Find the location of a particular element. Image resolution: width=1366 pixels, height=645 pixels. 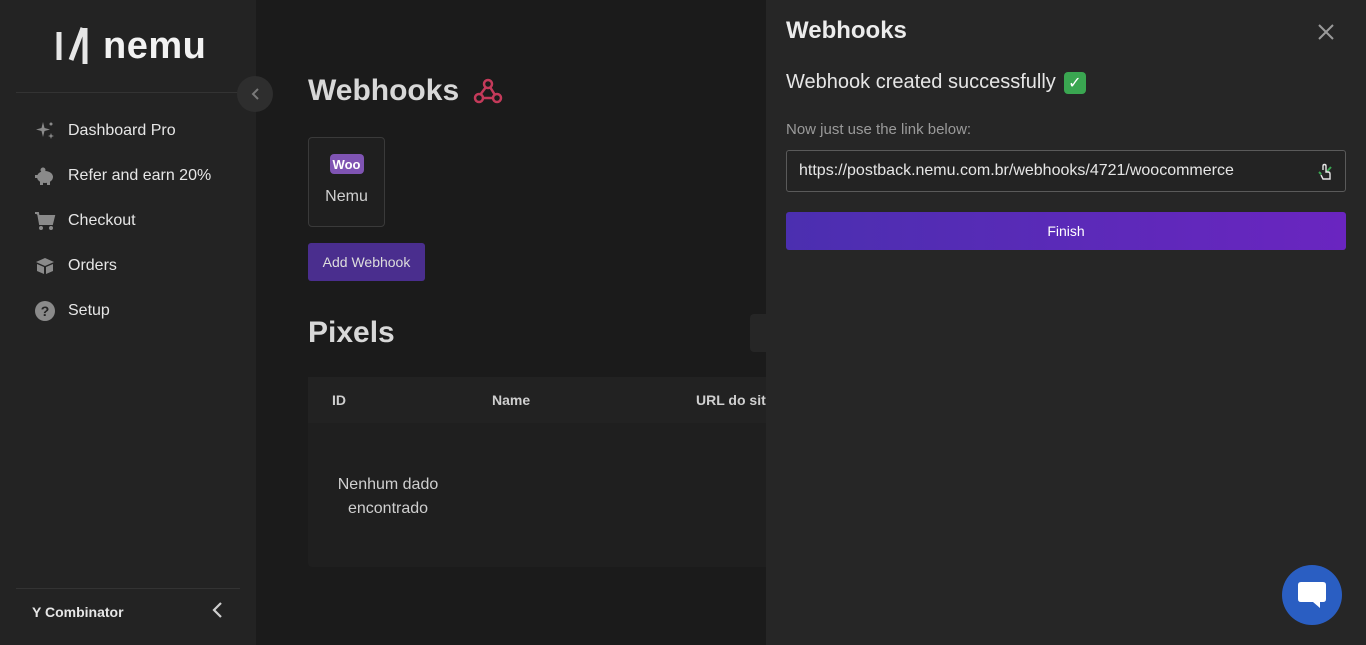

page-title: Webhooks is located at coordinates (405, 91).